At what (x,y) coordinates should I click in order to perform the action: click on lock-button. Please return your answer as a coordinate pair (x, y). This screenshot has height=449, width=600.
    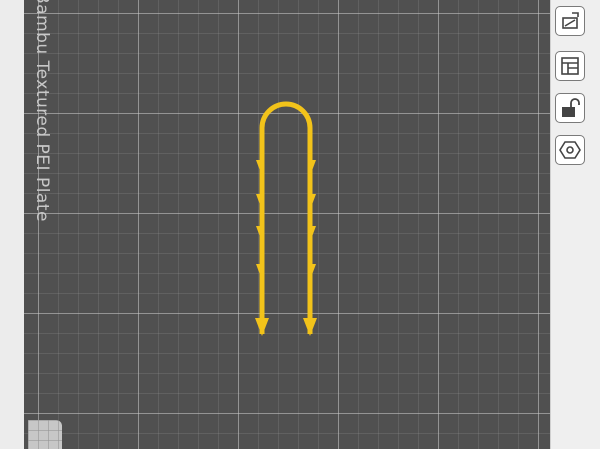
    Looking at the image, I should click on (570, 108).